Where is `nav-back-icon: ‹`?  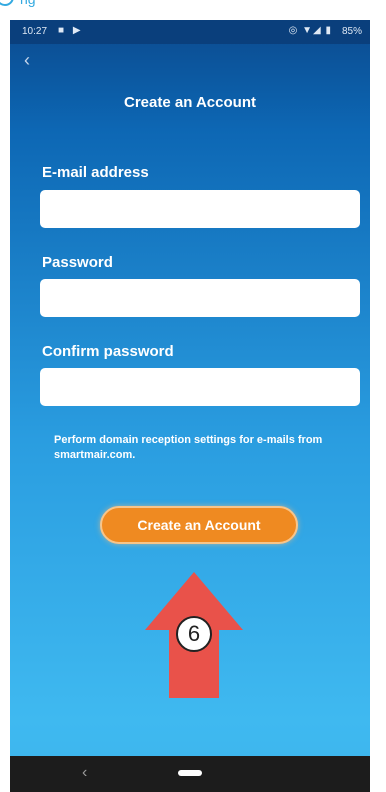
nav-back-icon: ‹ is located at coordinates (84, 773).